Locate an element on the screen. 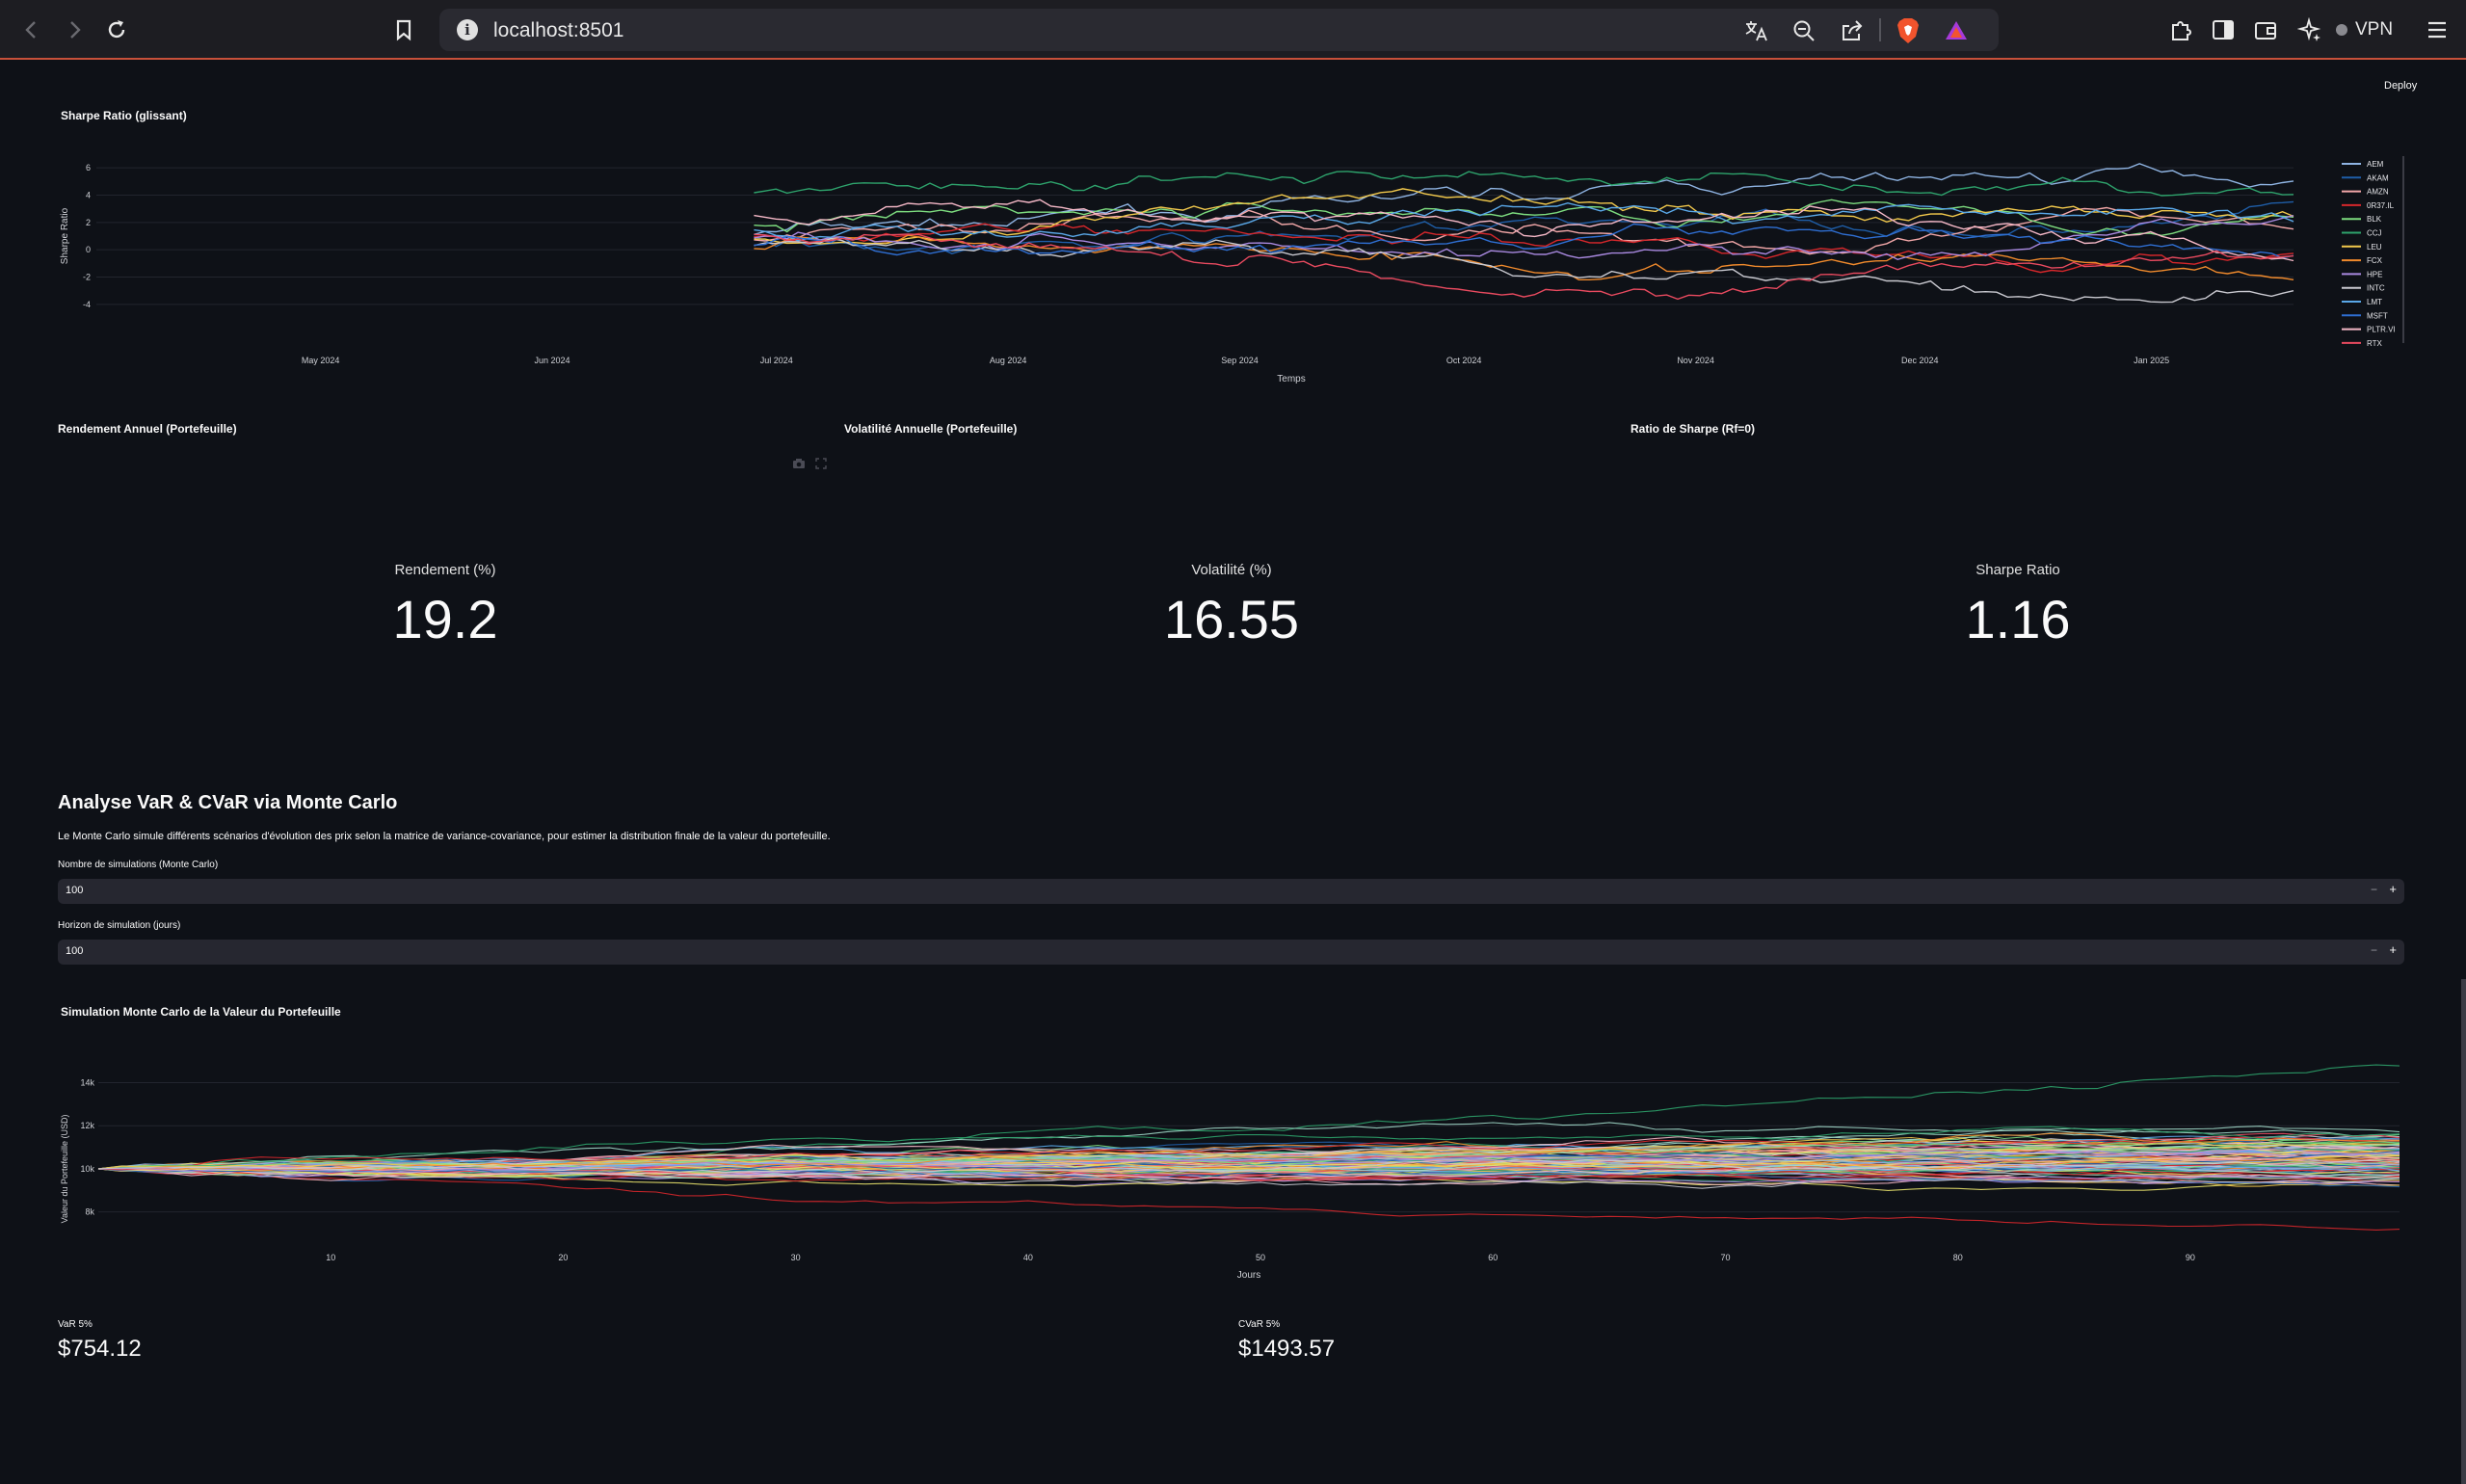 Image resolution: width=2466 pixels, height=1484 pixels. var-value: $754.12 is located at coordinates (100, 1349).